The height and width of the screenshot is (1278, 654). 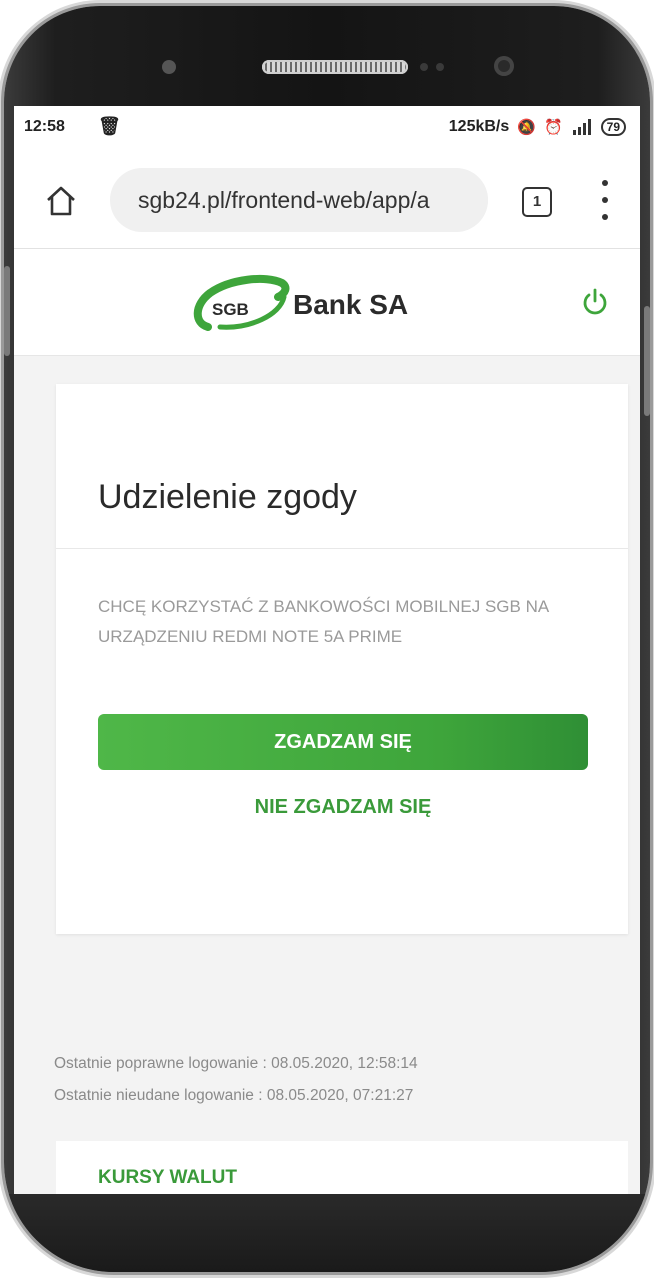 I want to click on exchange-rates-title: KURSY WALUT, so click(x=167, y=1178).